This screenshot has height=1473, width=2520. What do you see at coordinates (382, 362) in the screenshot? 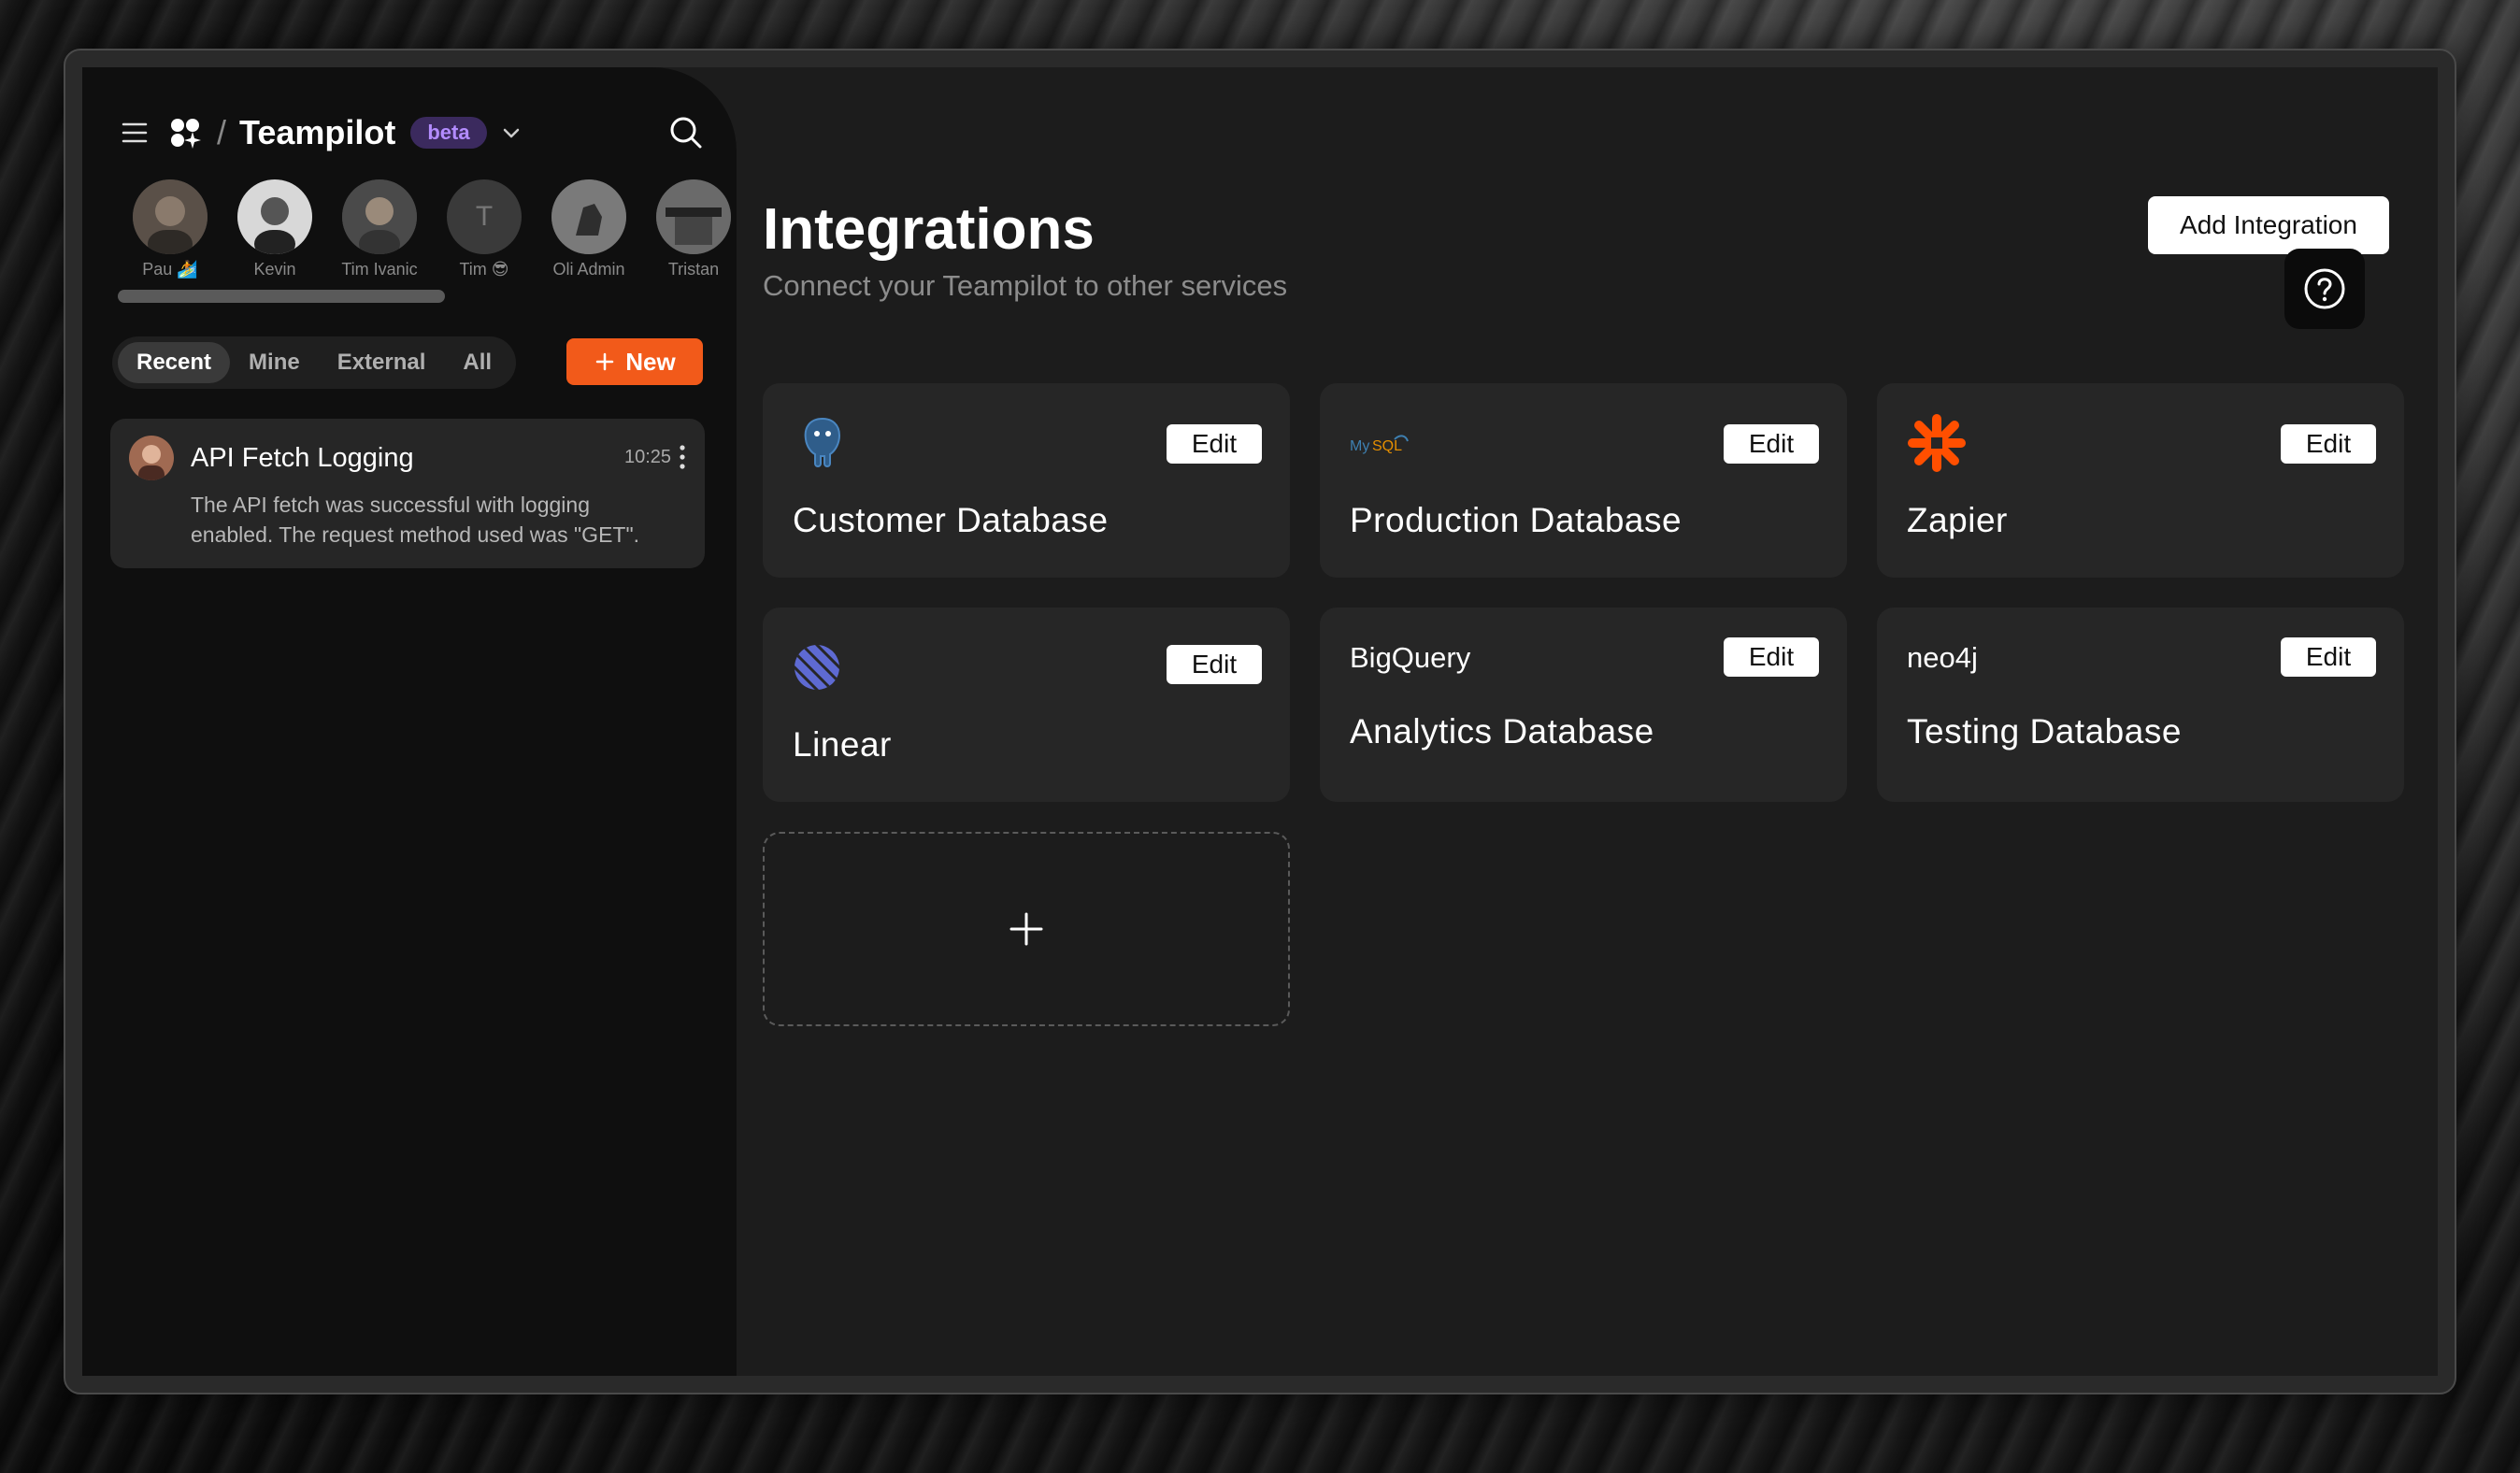
I see `tab-external: External` at bounding box center [382, 362].